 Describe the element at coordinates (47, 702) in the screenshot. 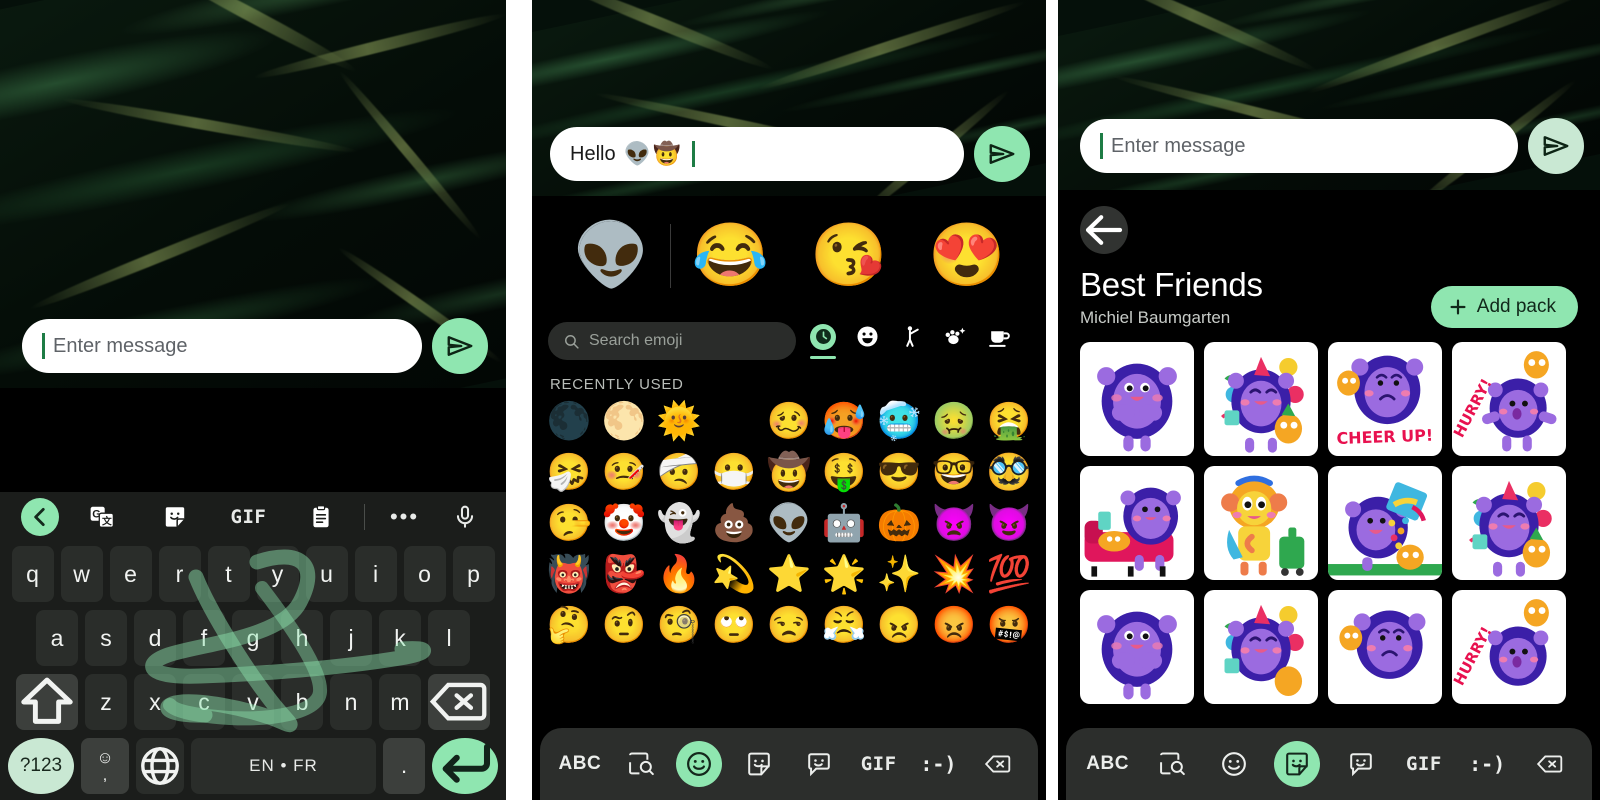

I see `shift-key` at that location.